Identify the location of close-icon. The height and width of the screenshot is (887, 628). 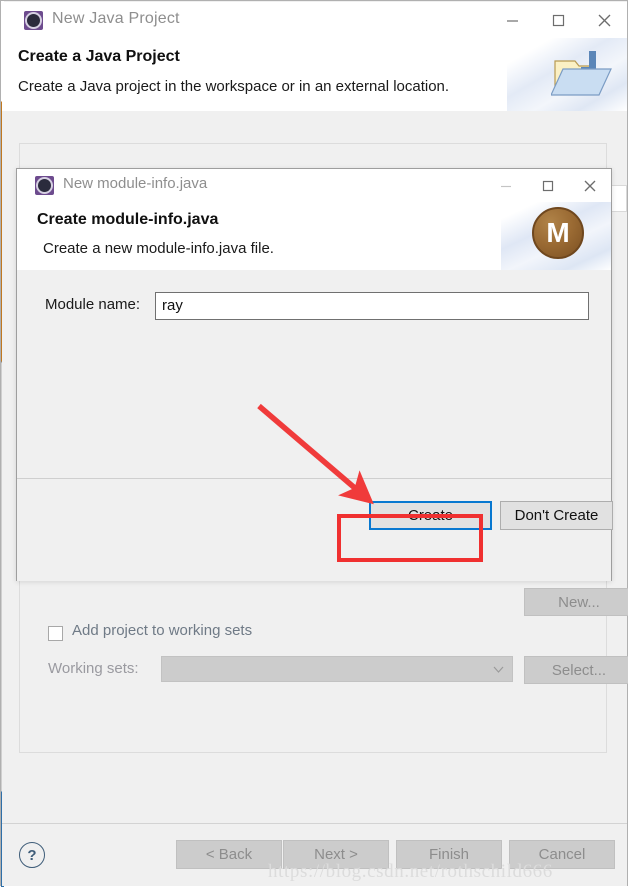
(604, 20).